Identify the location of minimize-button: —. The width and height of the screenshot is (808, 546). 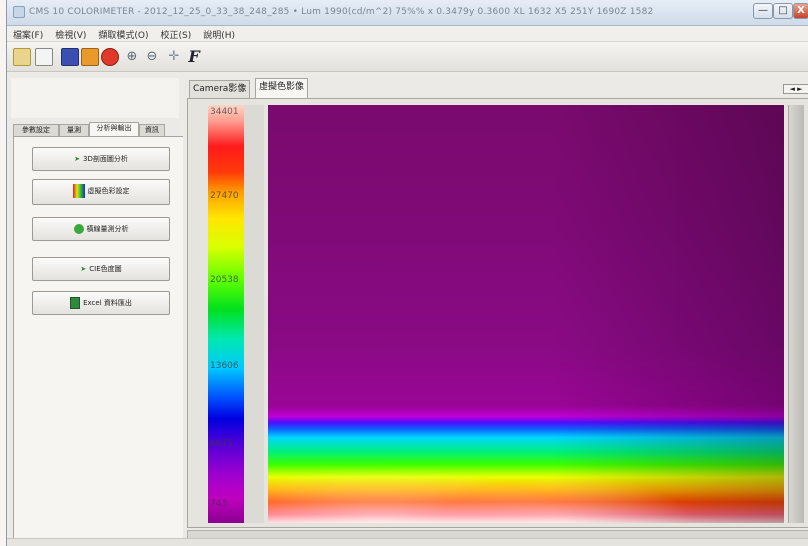
(763, 11).